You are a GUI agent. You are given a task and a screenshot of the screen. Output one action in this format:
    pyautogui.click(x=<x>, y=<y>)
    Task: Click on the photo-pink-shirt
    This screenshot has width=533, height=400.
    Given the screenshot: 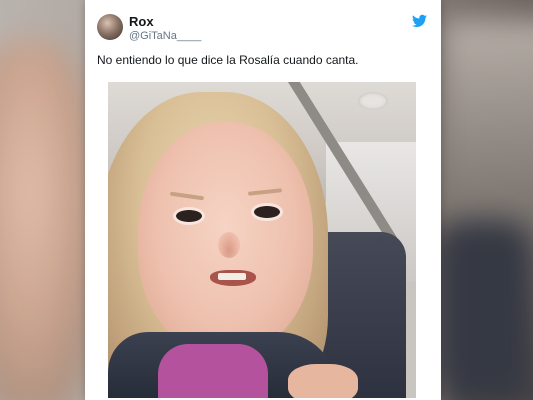 What is the action you would take?
    pyautogui.click(x=213, y=371)
    